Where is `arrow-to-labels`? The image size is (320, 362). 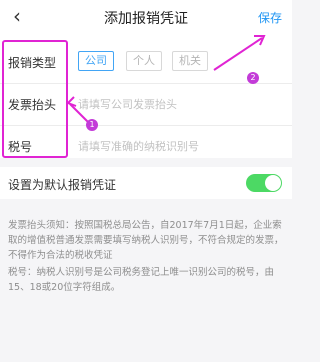
arrow-to-labels is located at coordinates (79, 113).